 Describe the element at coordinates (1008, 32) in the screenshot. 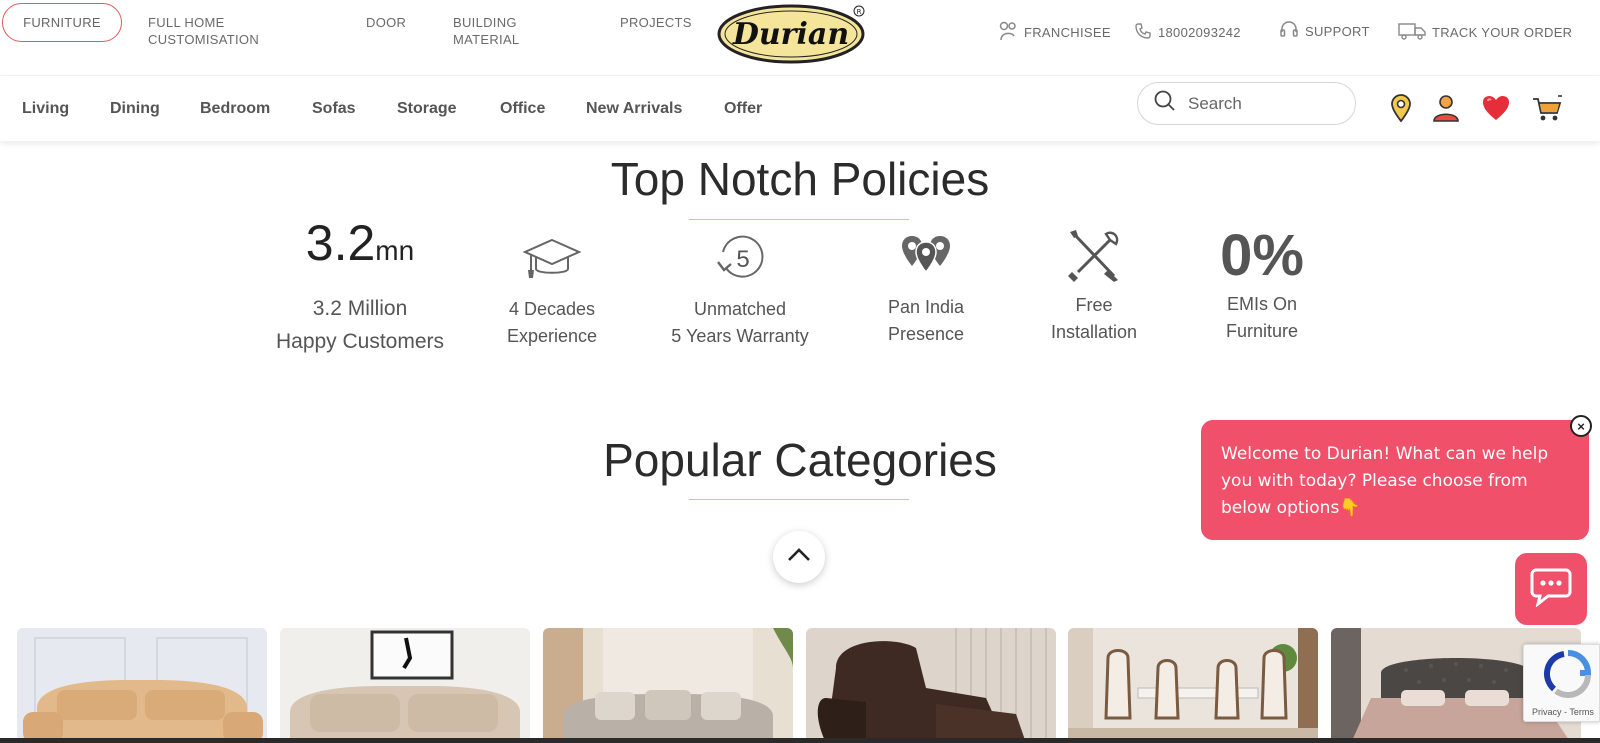

I see `franchisee-icon` at that location.